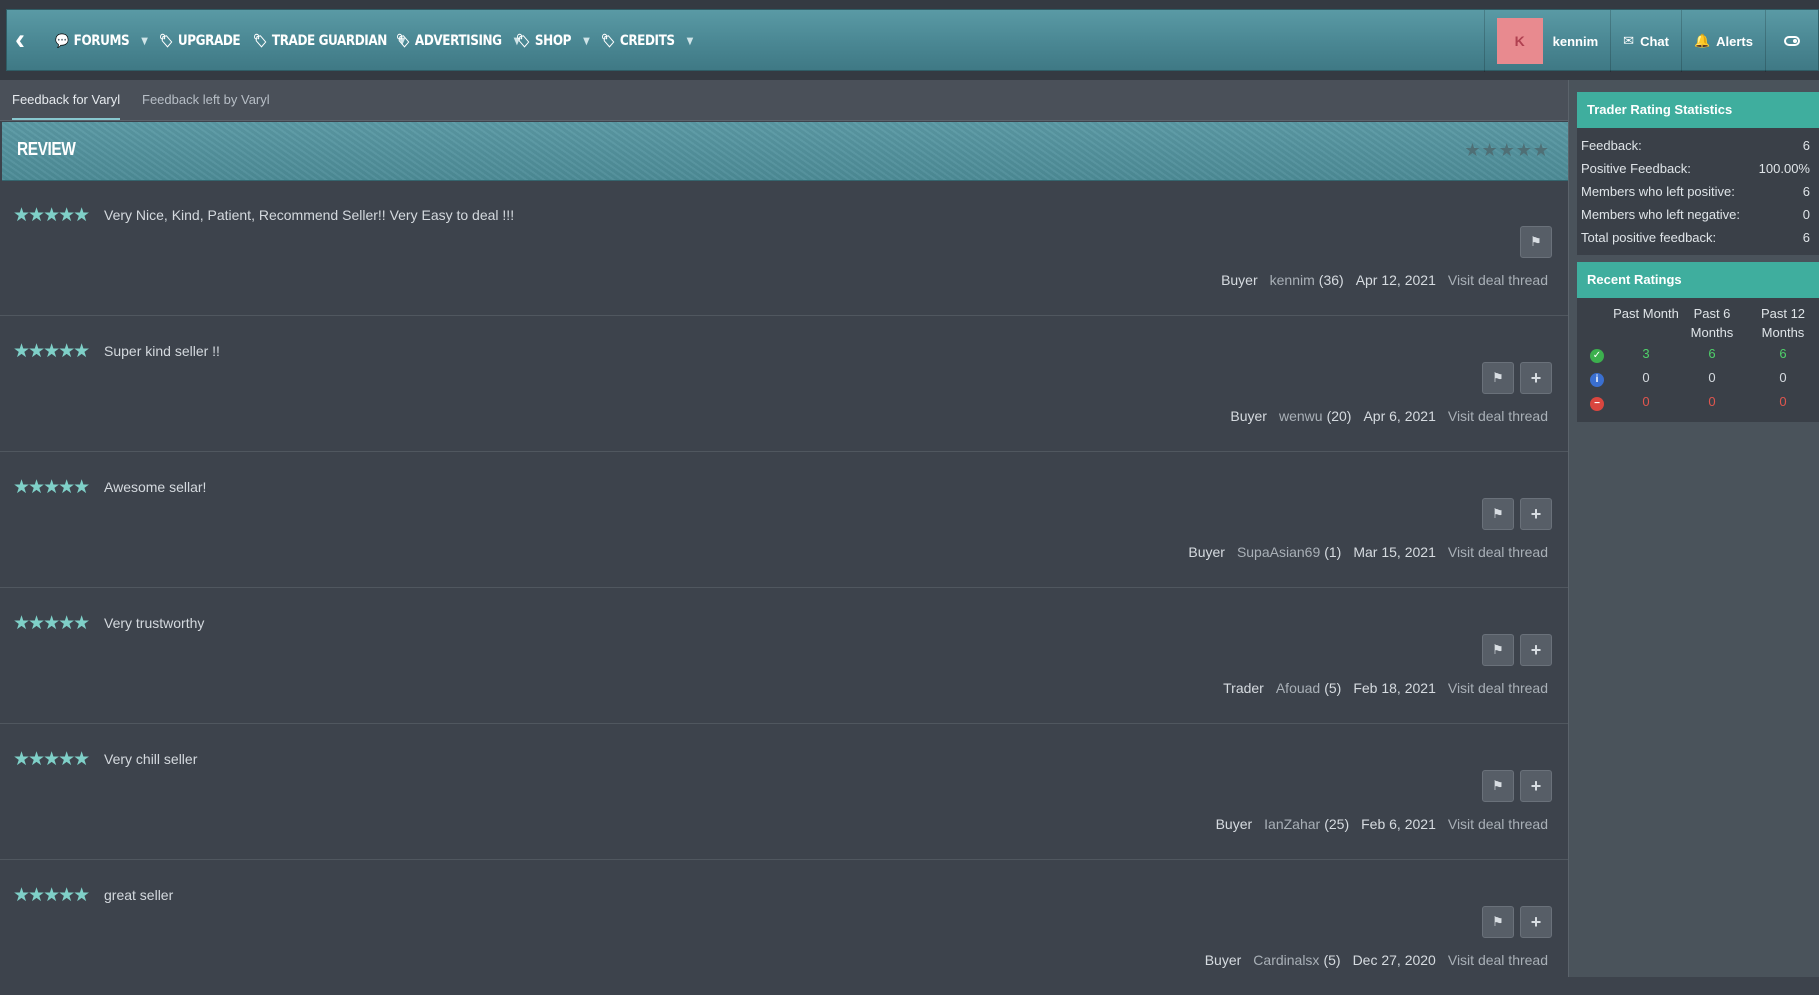  What do you see at coordinates (1611, 145) in the screenshot?
I see `stat-label: Feedback:` at bounding box center [1611, 145].